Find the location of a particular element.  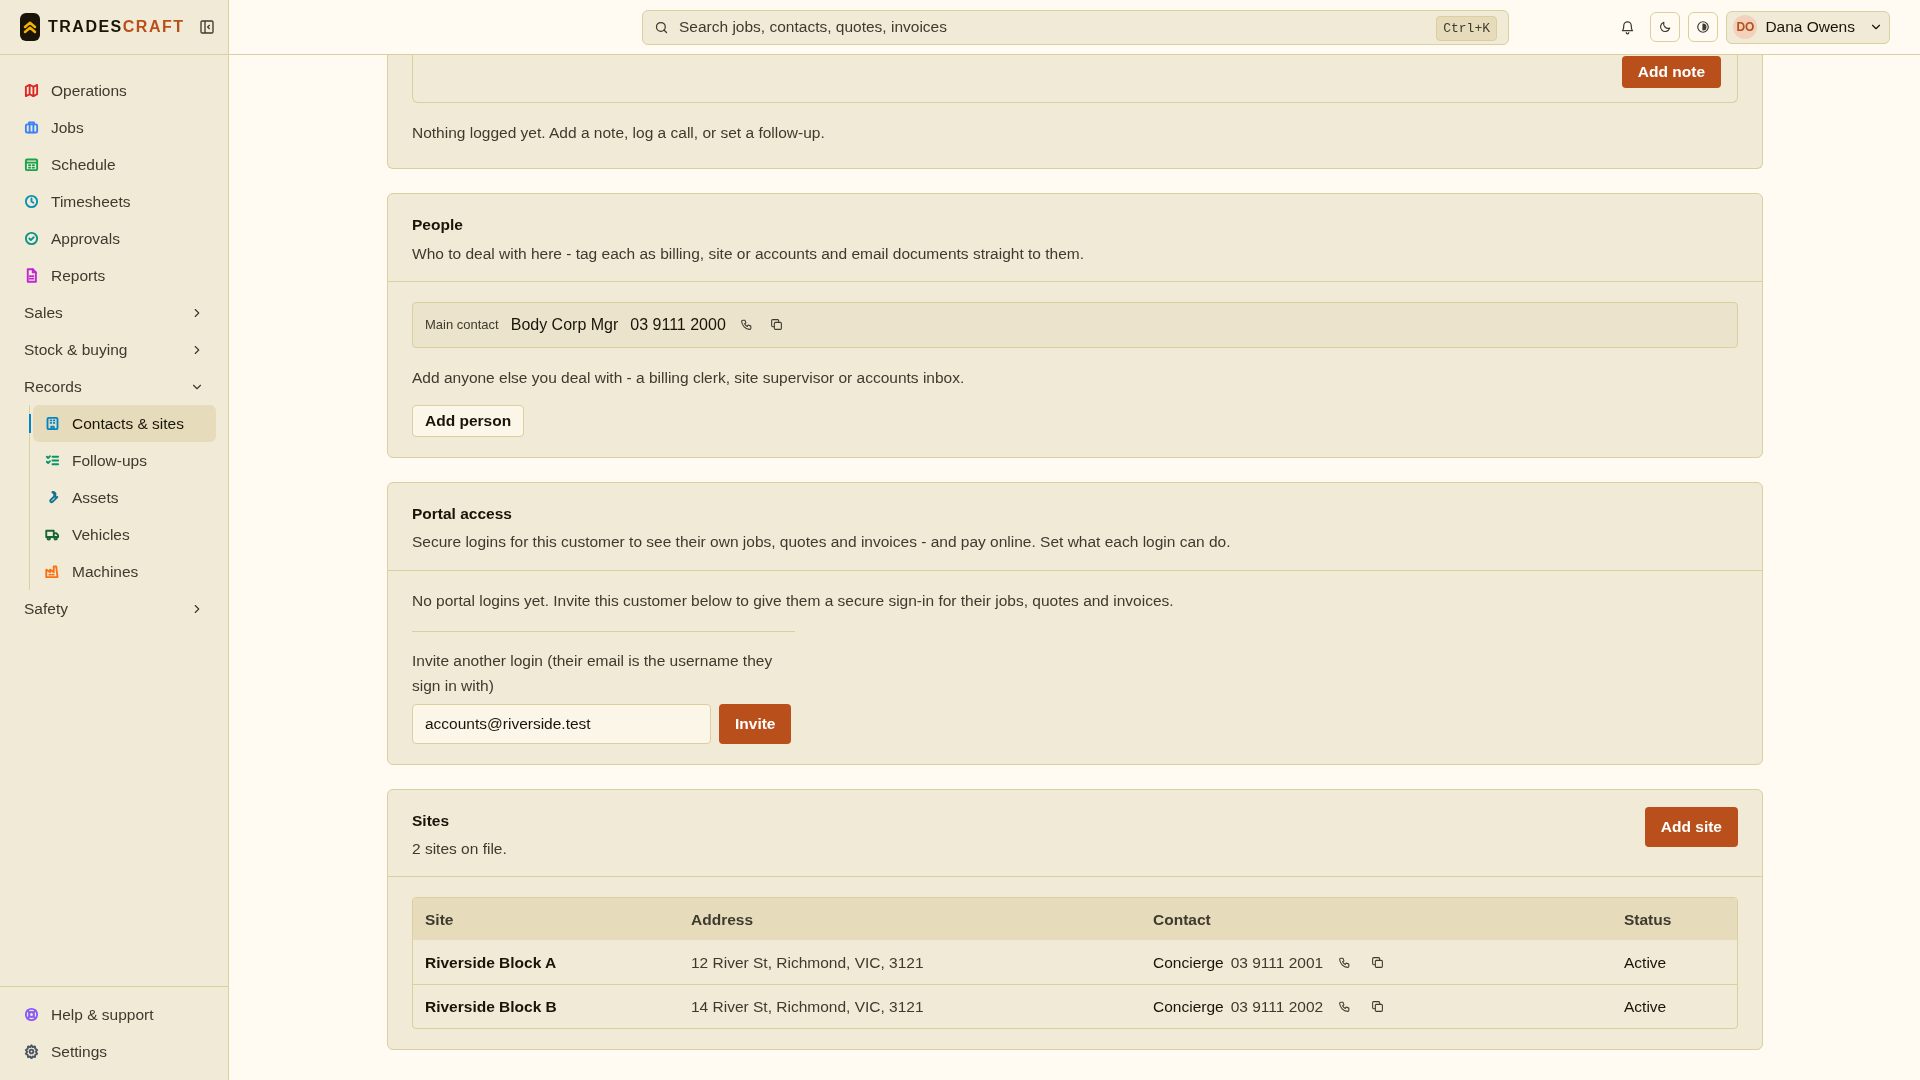

user-menu-button: DO Dana Owens is located at coordinates (1808, 27).